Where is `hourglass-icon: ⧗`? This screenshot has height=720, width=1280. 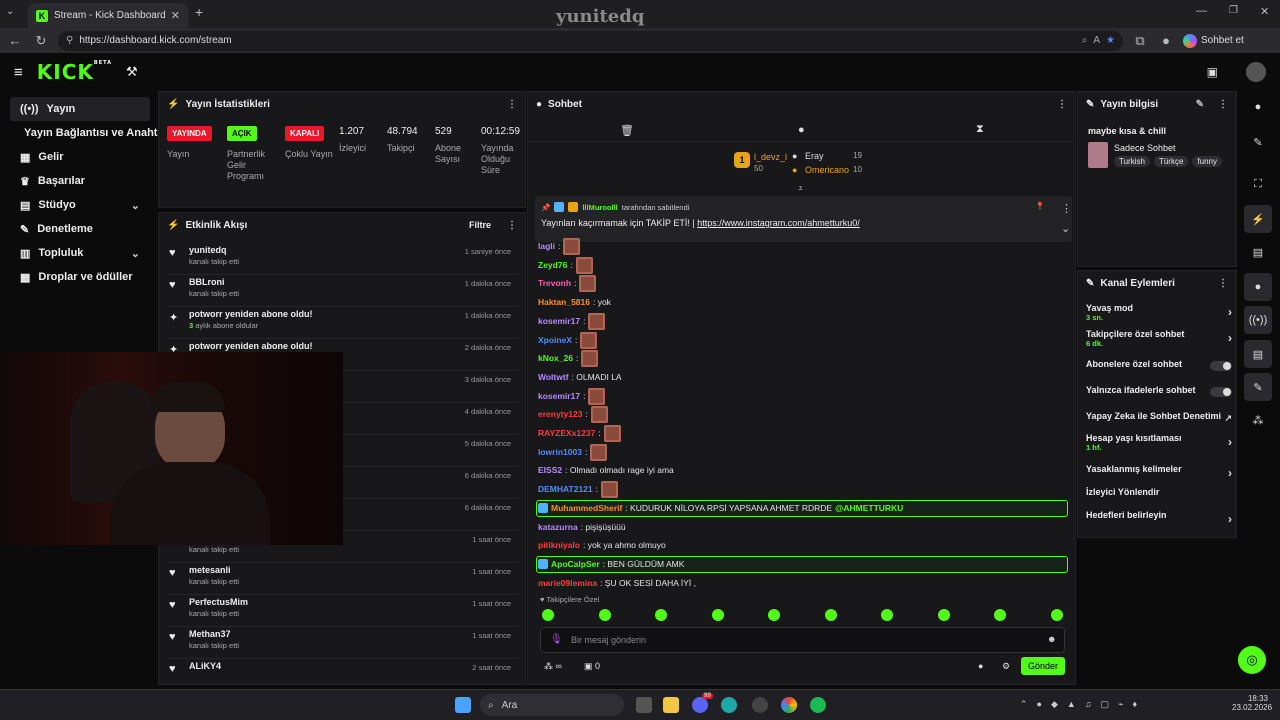
hourglass-icon: ⧗ is located at coordinates (980, 129).